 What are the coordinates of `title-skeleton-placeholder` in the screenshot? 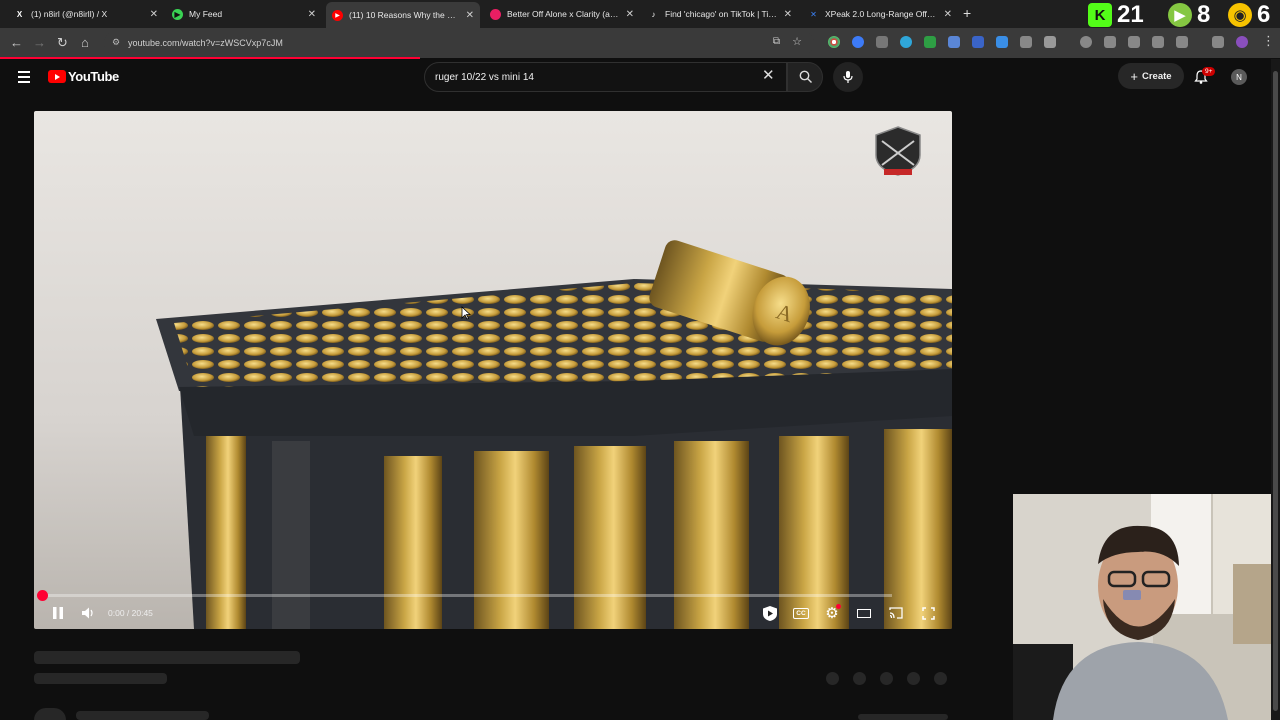 It's located at (167, 657).